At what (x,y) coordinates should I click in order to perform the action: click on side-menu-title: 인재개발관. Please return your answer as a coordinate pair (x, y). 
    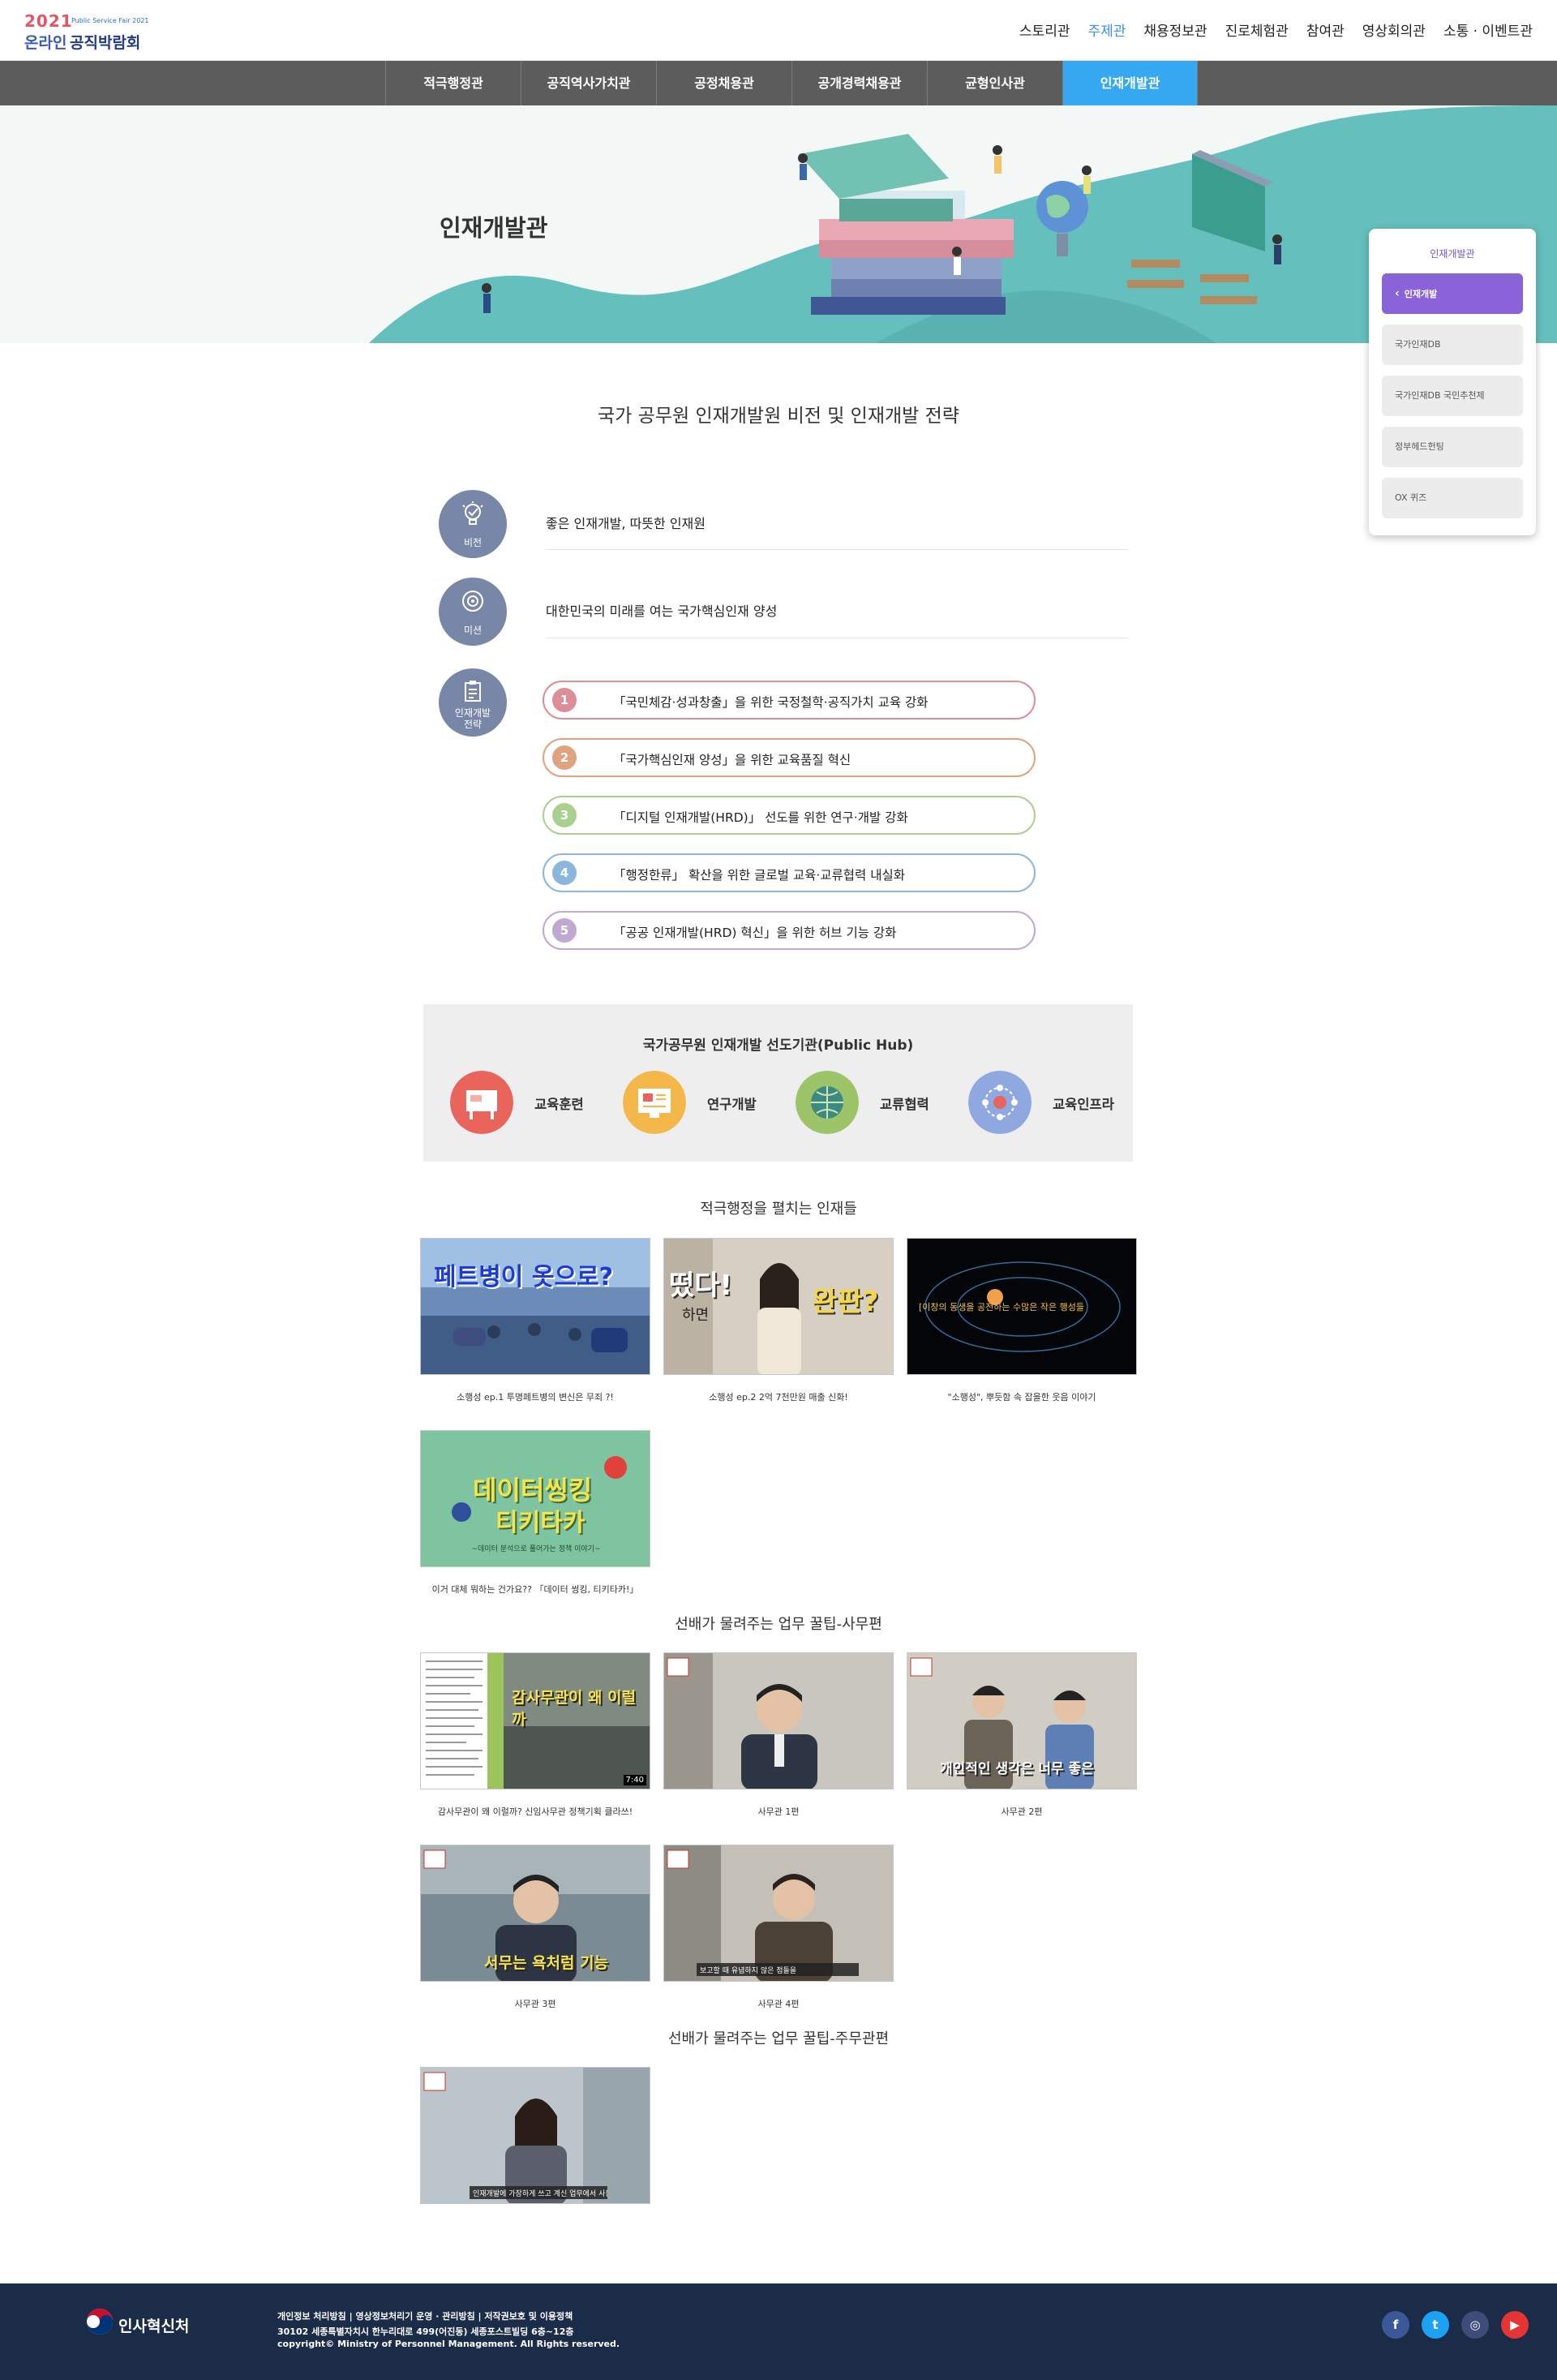
    Looking at the image, I should click on (1452, 254).